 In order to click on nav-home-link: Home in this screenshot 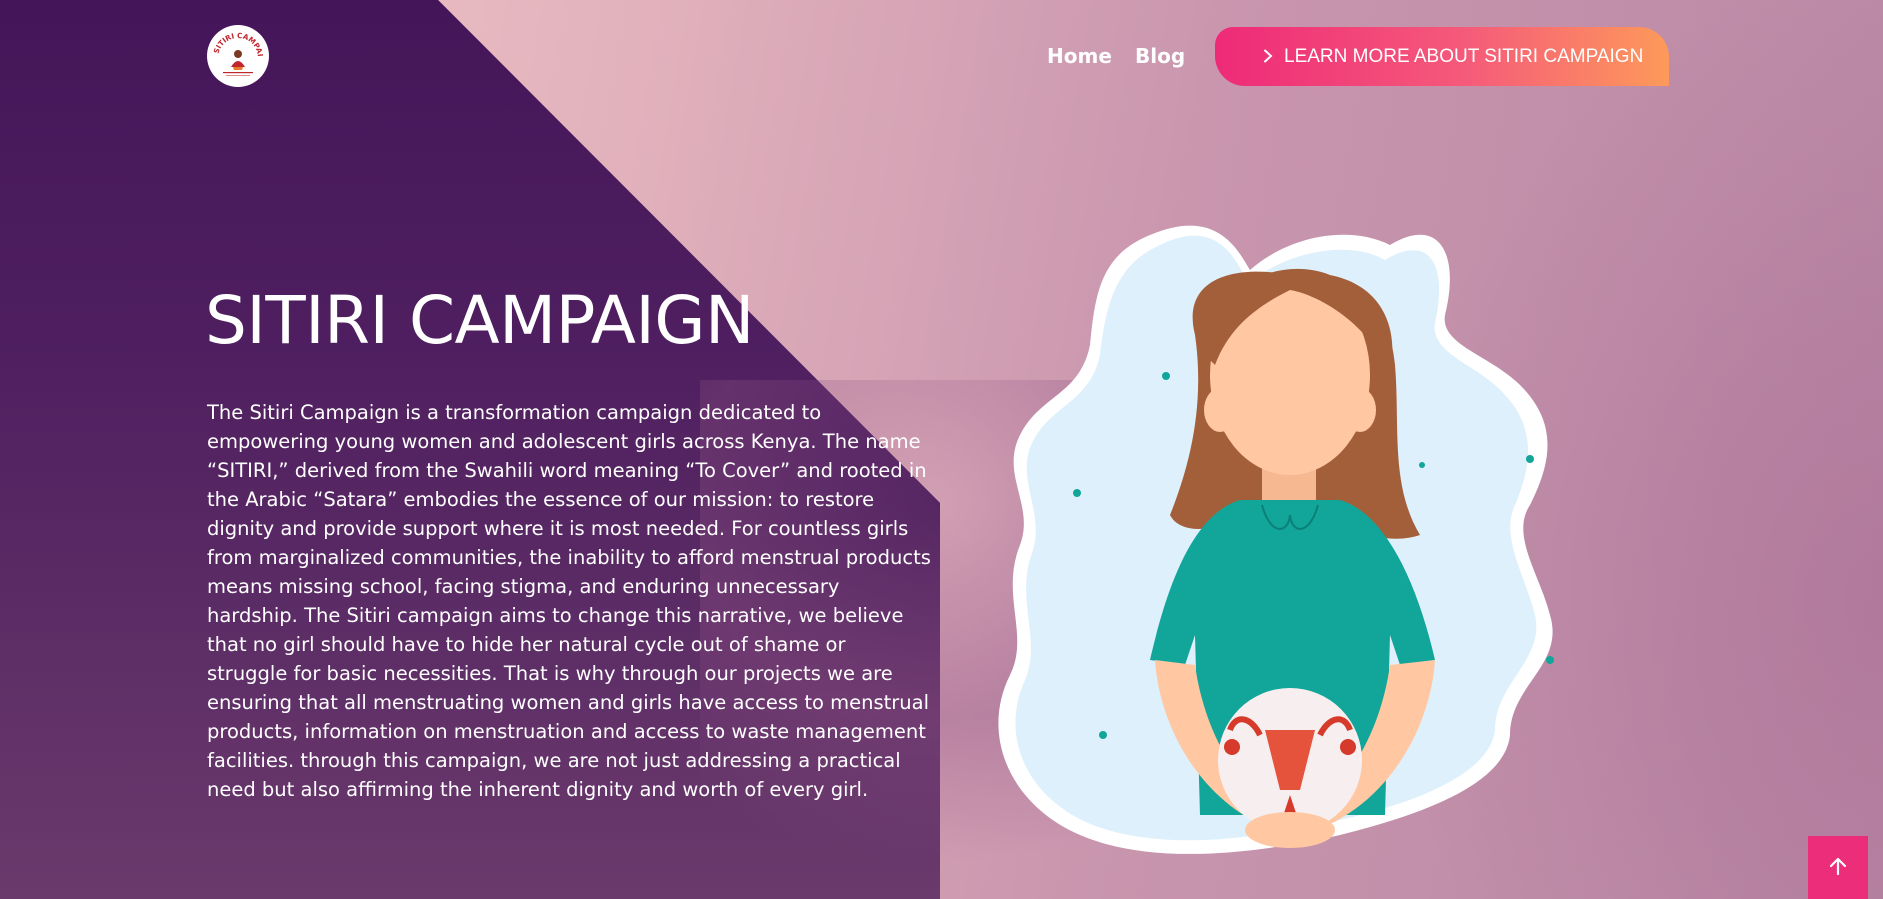, I will do `click(1079, 56)`.